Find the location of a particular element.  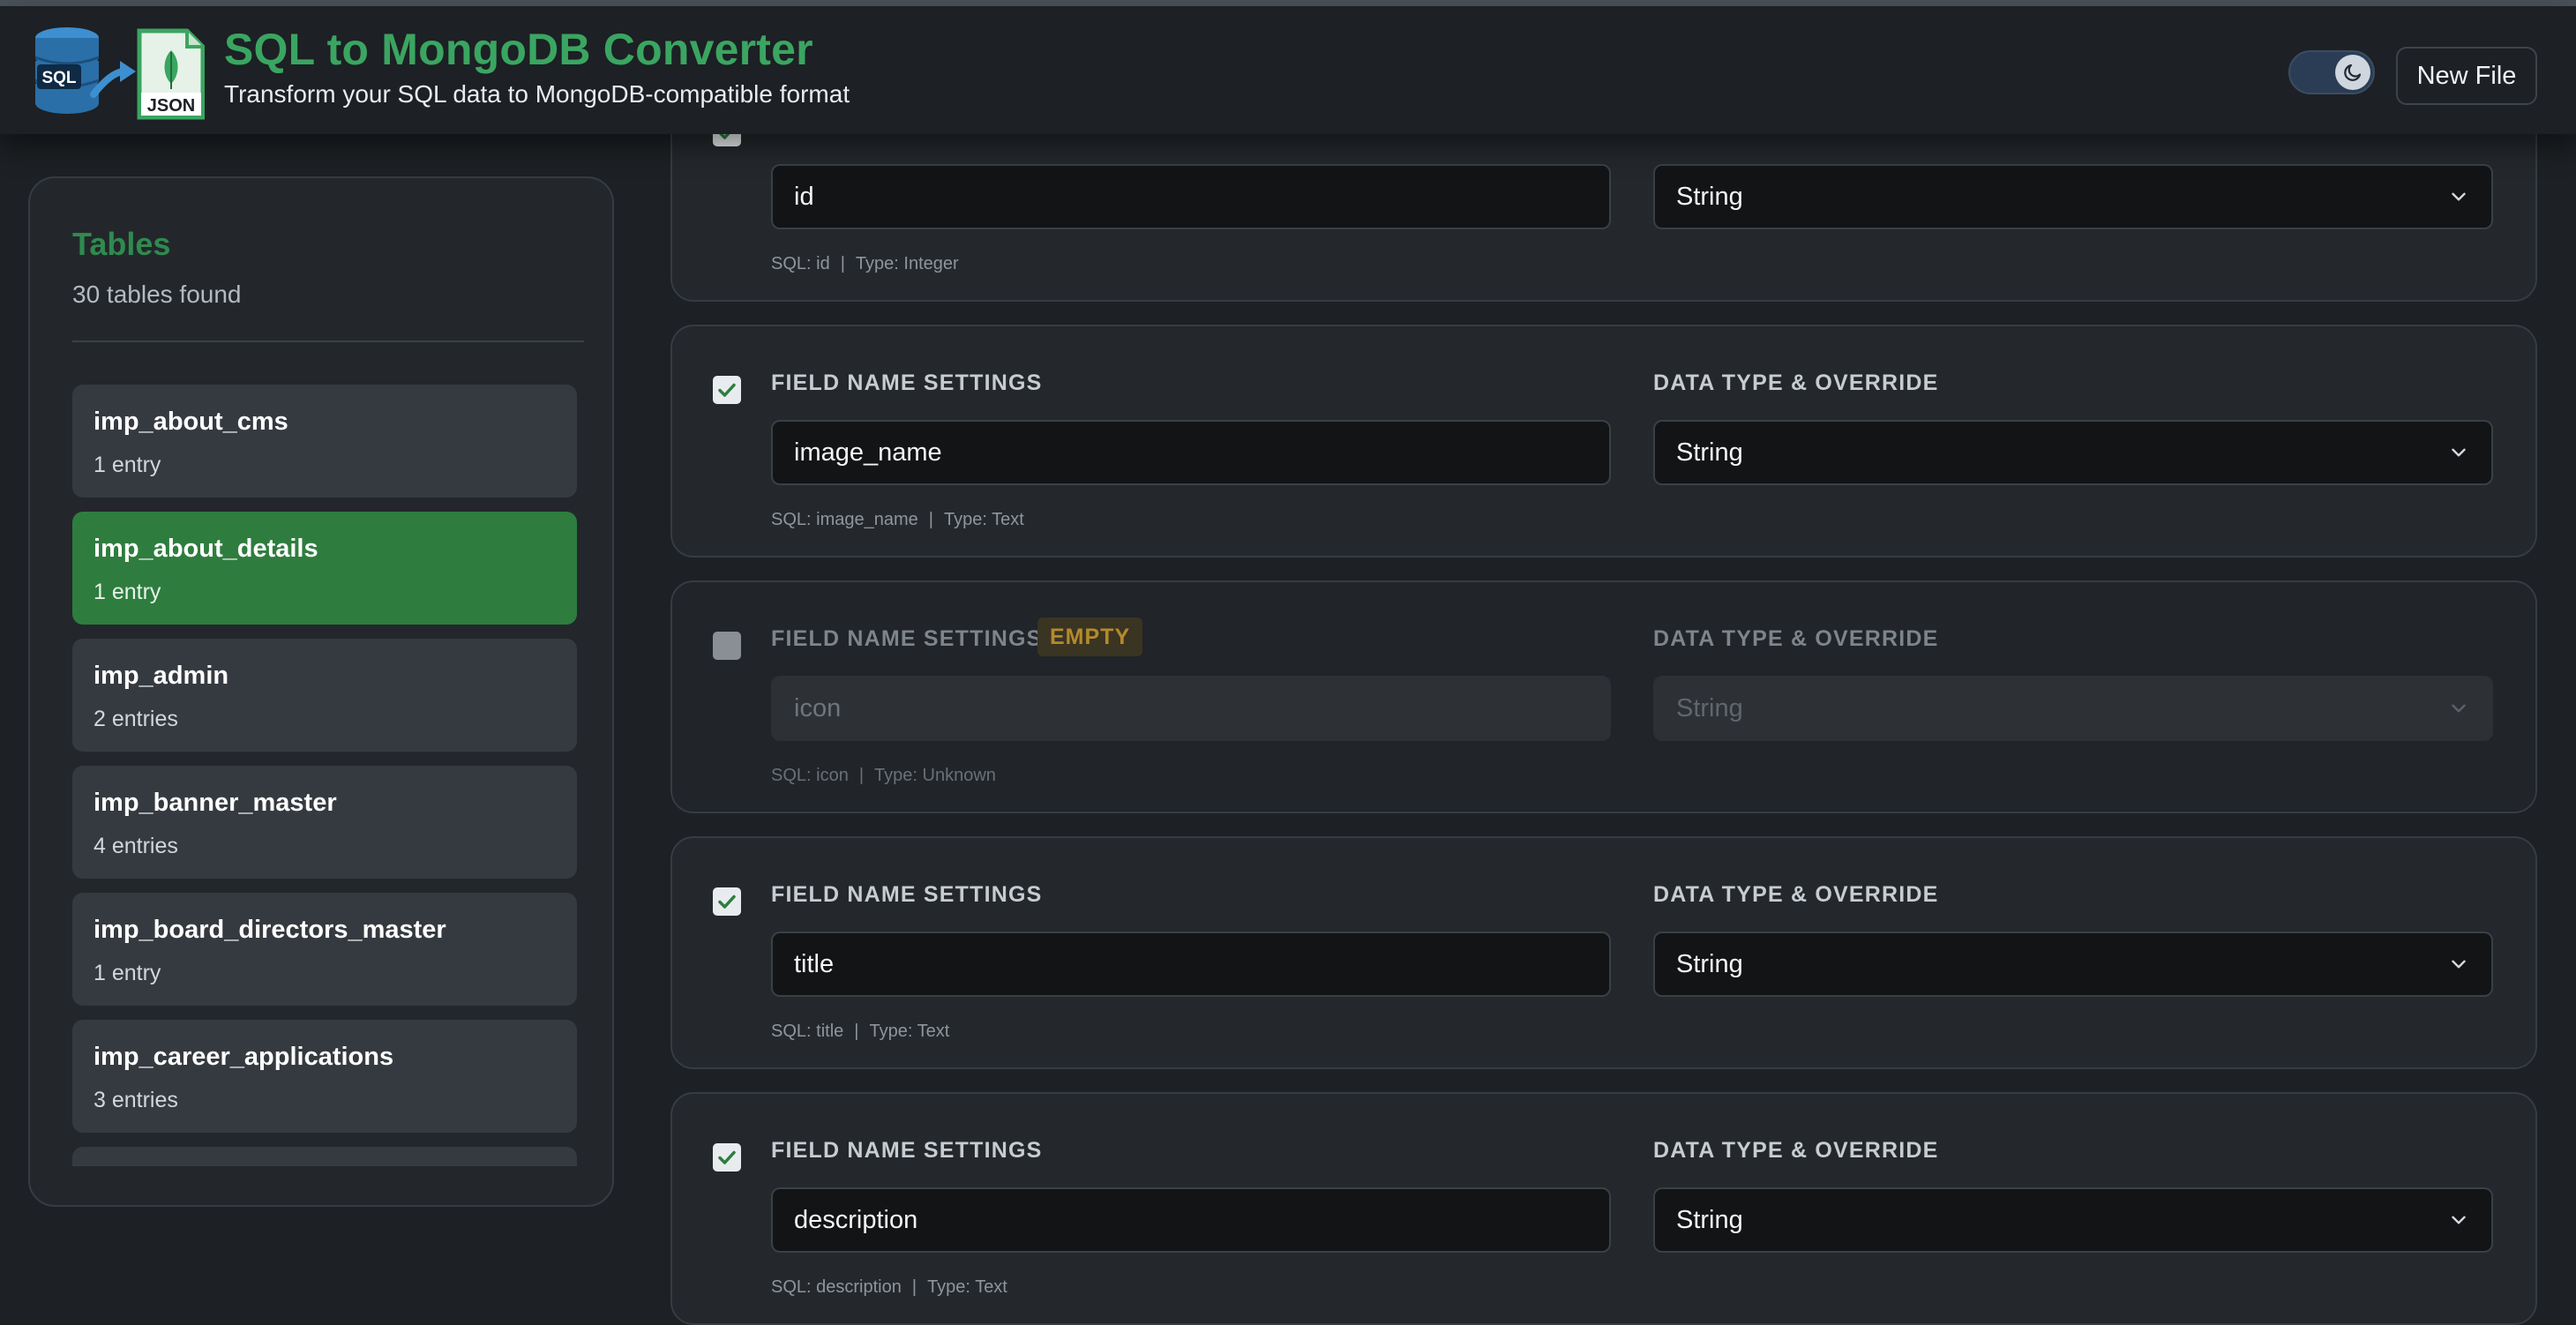

sql-meta: SQL: description | Type: Text is located at coordinates (889, 1287).